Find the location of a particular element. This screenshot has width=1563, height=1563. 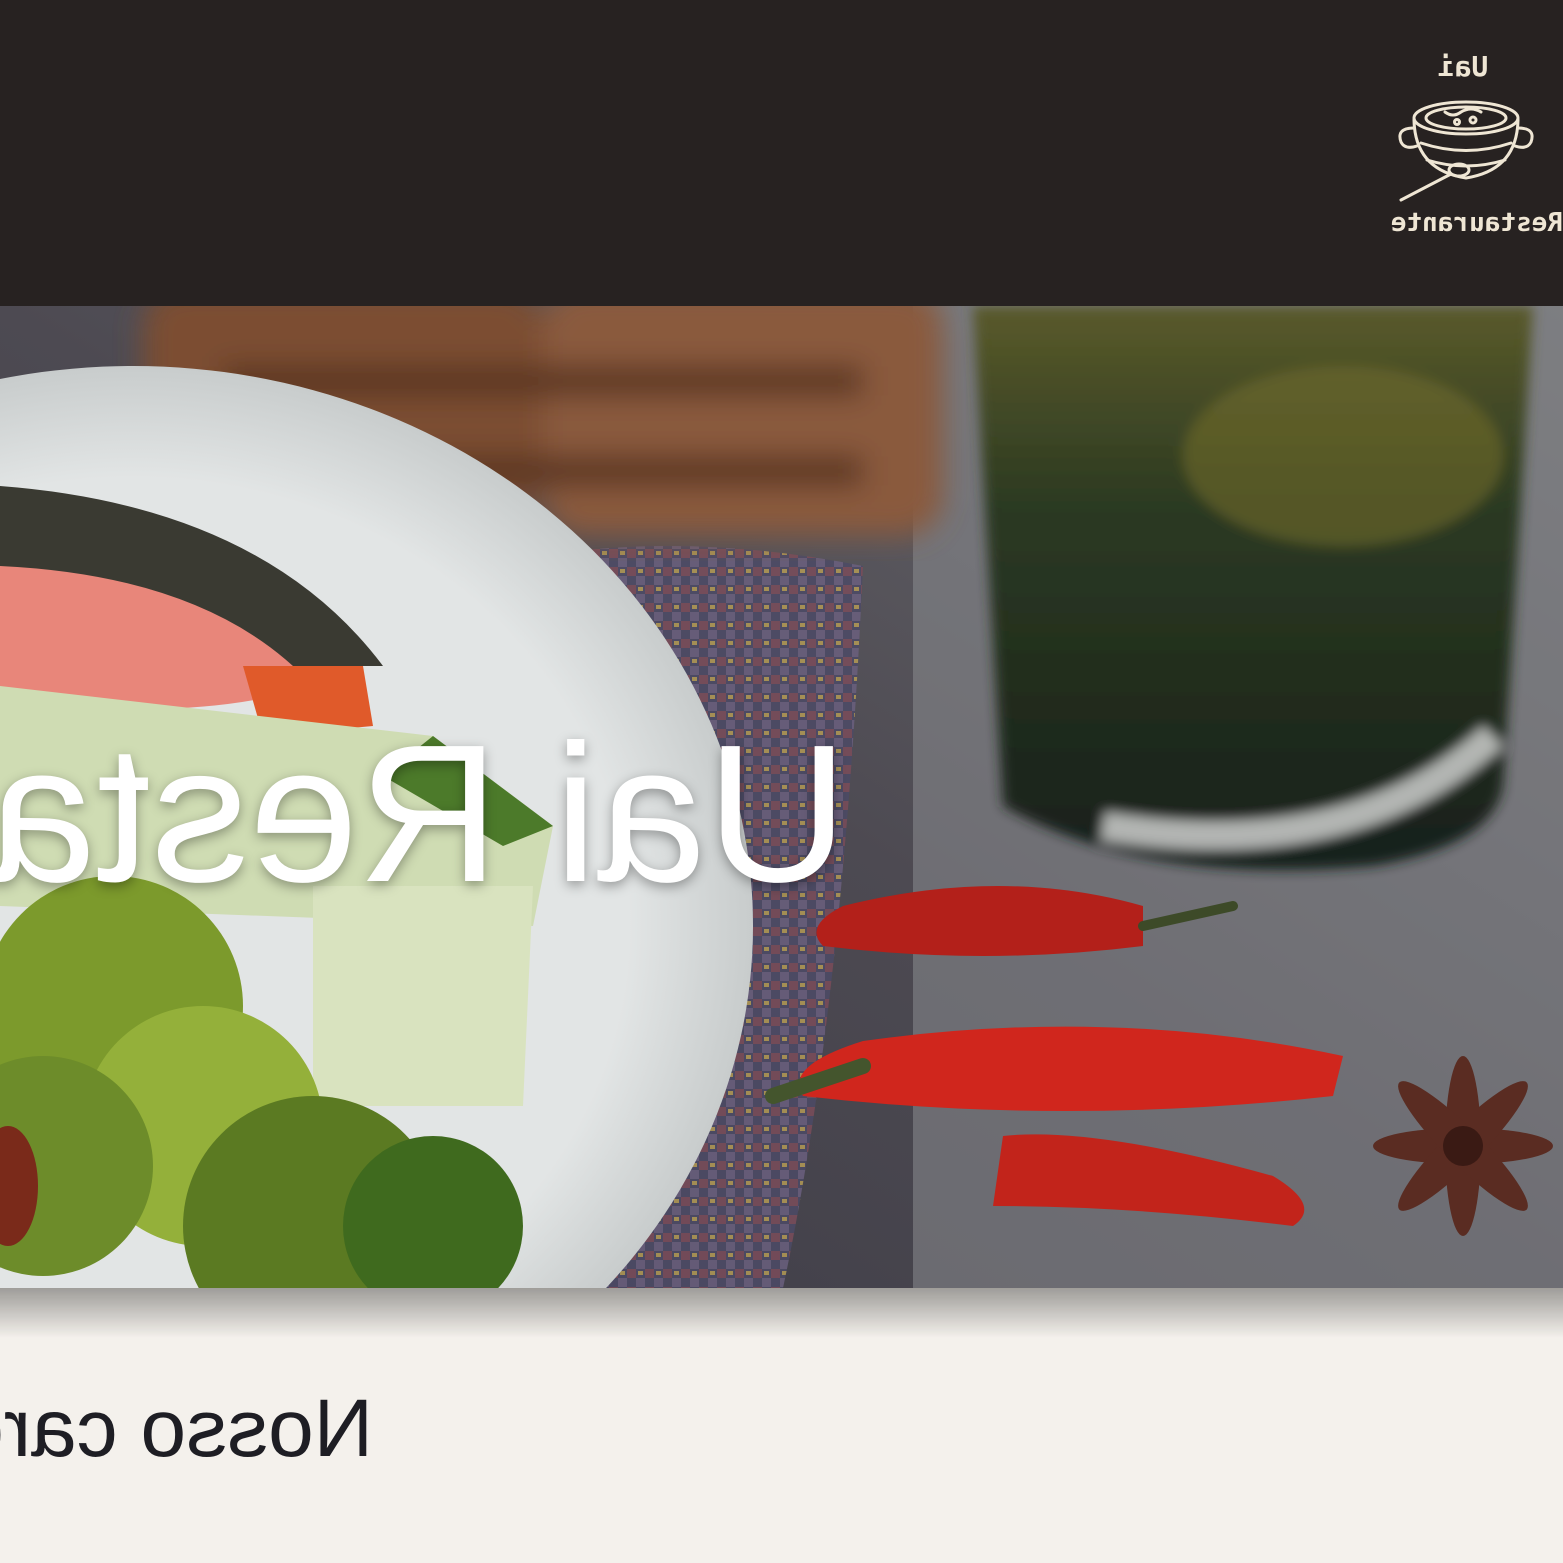

restaurant-logo: Uai Restaurante is located at coordinates (1463, 145).